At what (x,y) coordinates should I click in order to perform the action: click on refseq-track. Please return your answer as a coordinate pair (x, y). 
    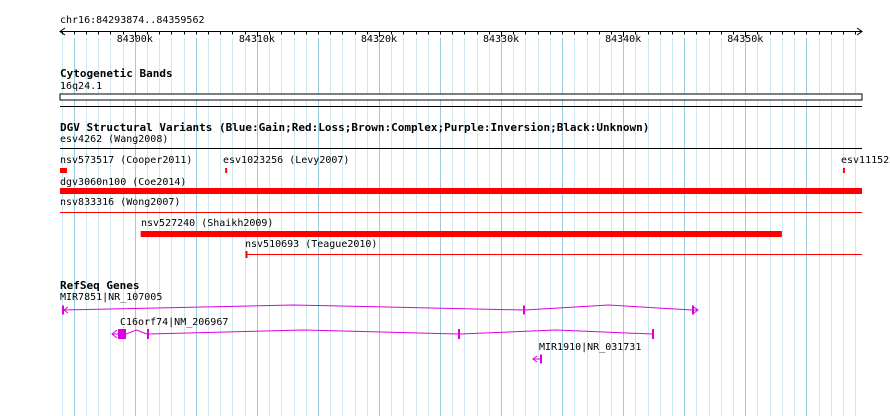
    Looking at the image, I should click on (380, 334).